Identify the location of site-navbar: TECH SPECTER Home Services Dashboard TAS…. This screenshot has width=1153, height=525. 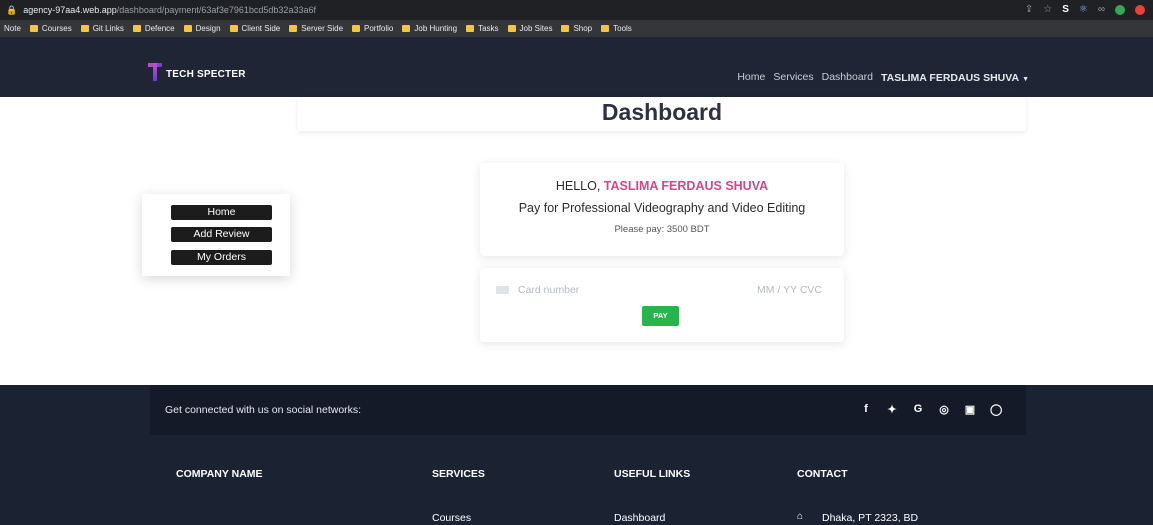
(576, 67).